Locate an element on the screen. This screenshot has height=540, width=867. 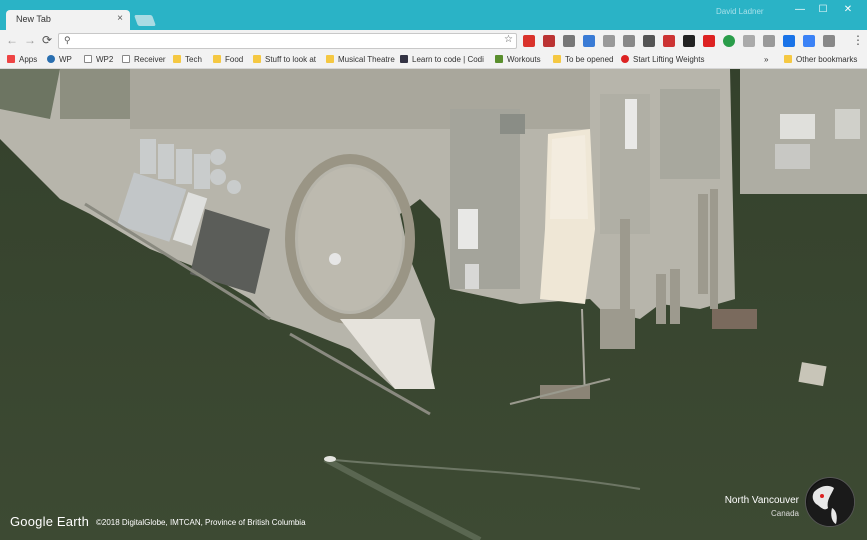
weights-icon is located at coordinates (625, 59).